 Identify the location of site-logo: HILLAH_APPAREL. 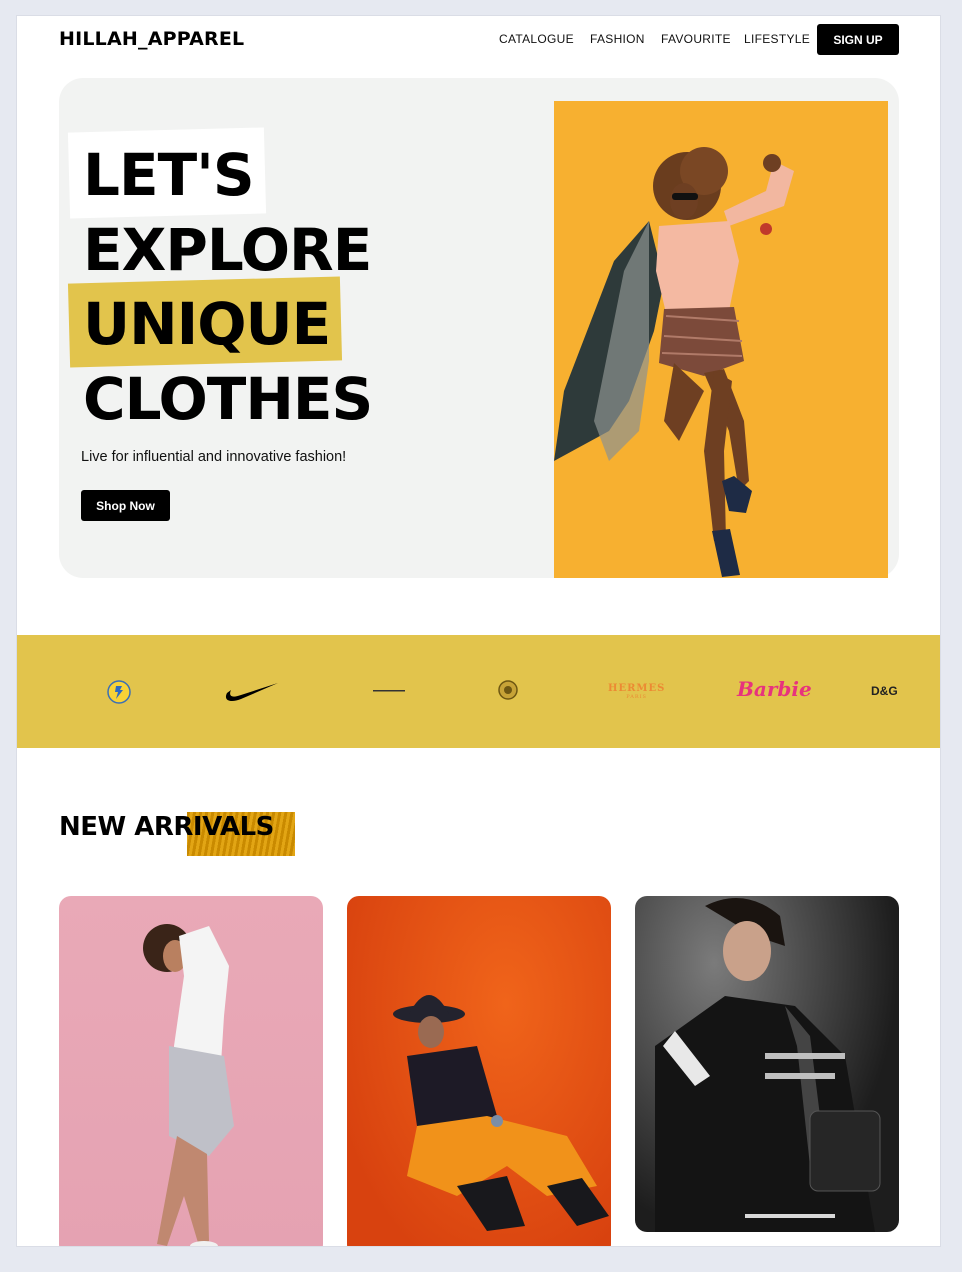
(151, 39).